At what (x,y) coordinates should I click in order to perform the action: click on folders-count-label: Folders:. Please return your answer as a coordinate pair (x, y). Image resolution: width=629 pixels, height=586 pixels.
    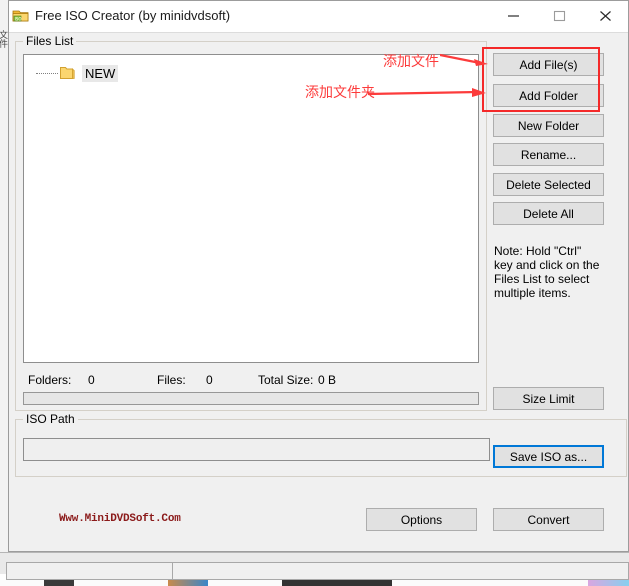
    Looking at the image, I should click on (50, 380).